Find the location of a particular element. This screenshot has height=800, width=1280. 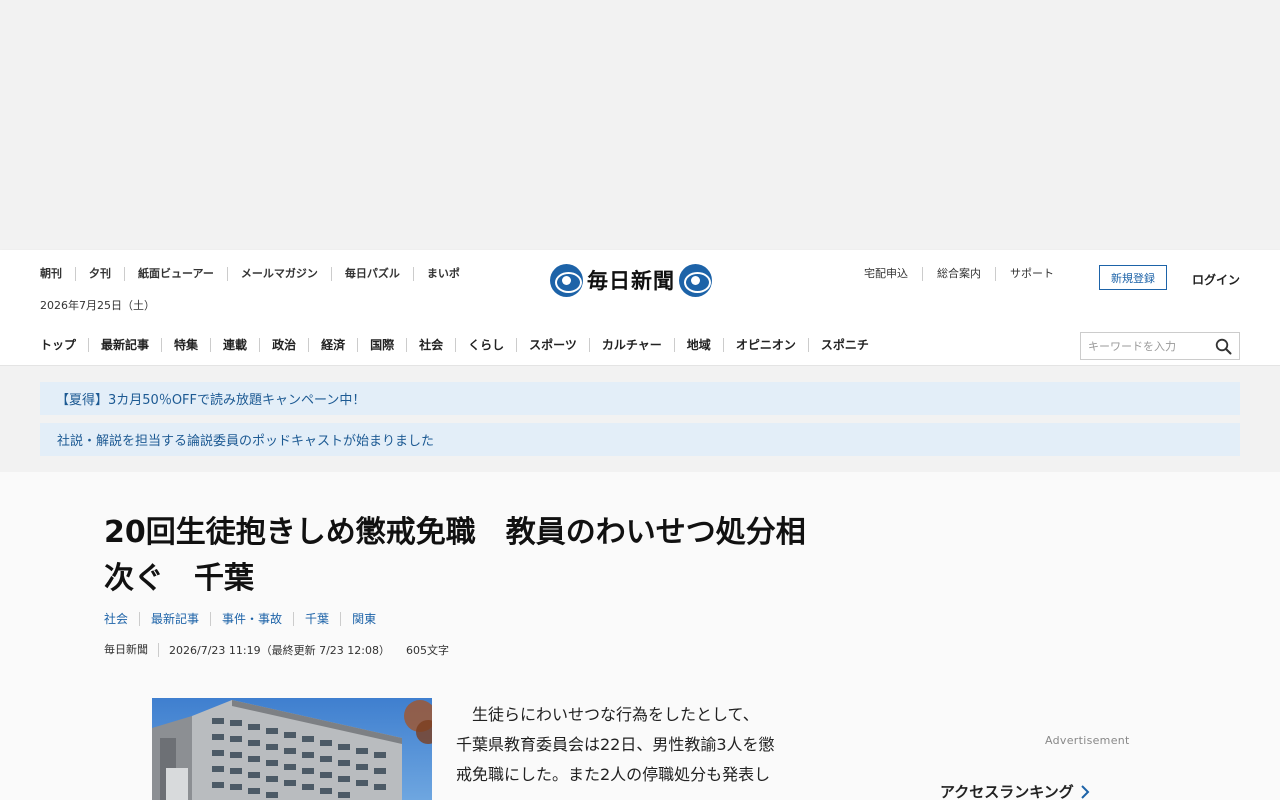

article-header: 20回生徒抱きしめ懲戒免職 教員のわいせつ処分相 次ぐ 千葉 is located at coordinates (499, 556).